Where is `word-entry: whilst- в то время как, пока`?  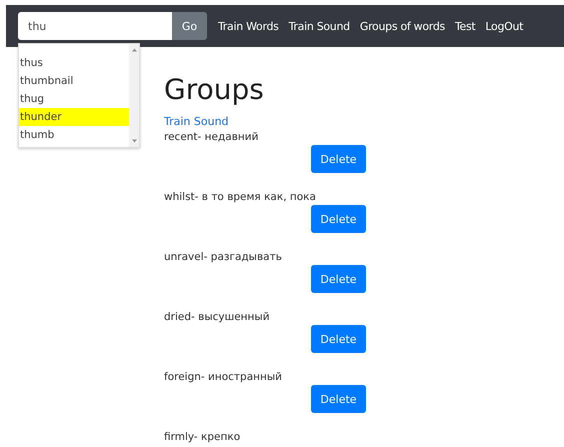 word-entry: whilst- в то время как, пока is located at coordinates (240, 197).